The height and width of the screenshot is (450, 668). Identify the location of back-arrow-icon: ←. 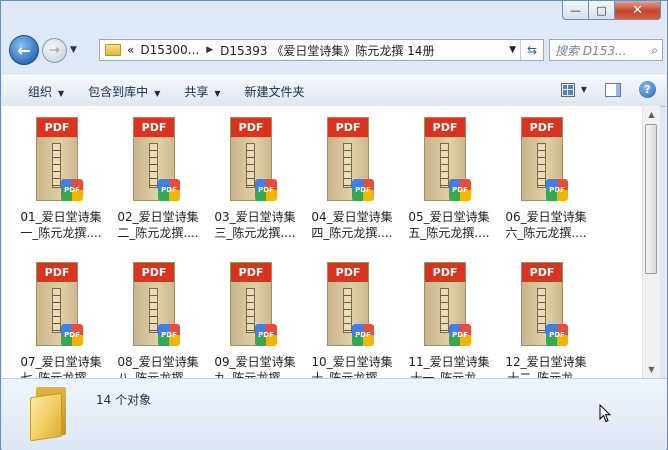
(24, 50).